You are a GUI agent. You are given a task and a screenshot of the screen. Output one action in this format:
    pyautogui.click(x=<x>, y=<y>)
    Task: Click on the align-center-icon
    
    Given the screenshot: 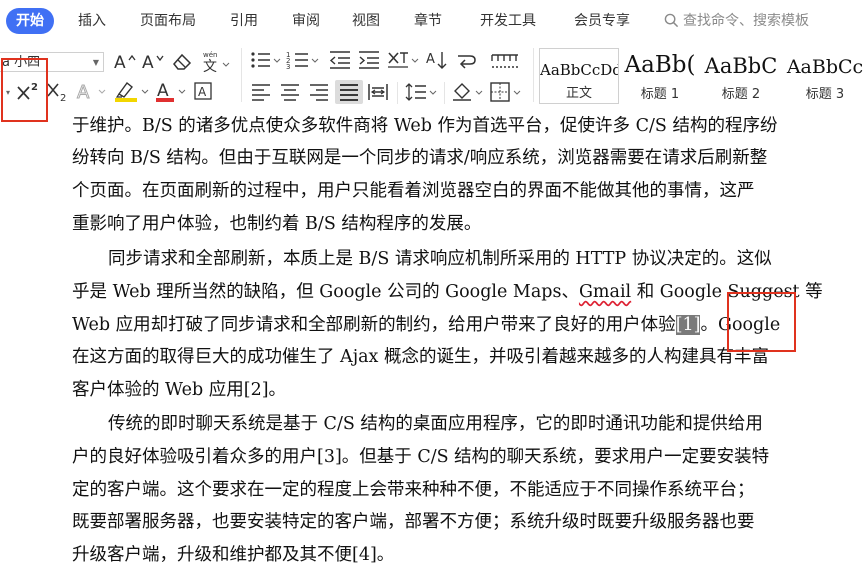 What is the action you would take?
    pyautogui.click(x=290, y=92)
    